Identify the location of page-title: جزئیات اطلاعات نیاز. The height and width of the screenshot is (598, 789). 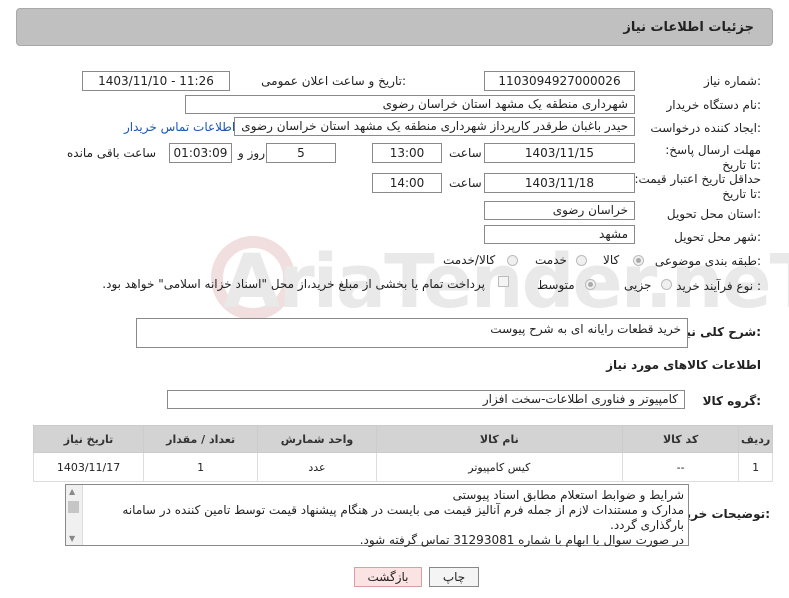
(688, 27).